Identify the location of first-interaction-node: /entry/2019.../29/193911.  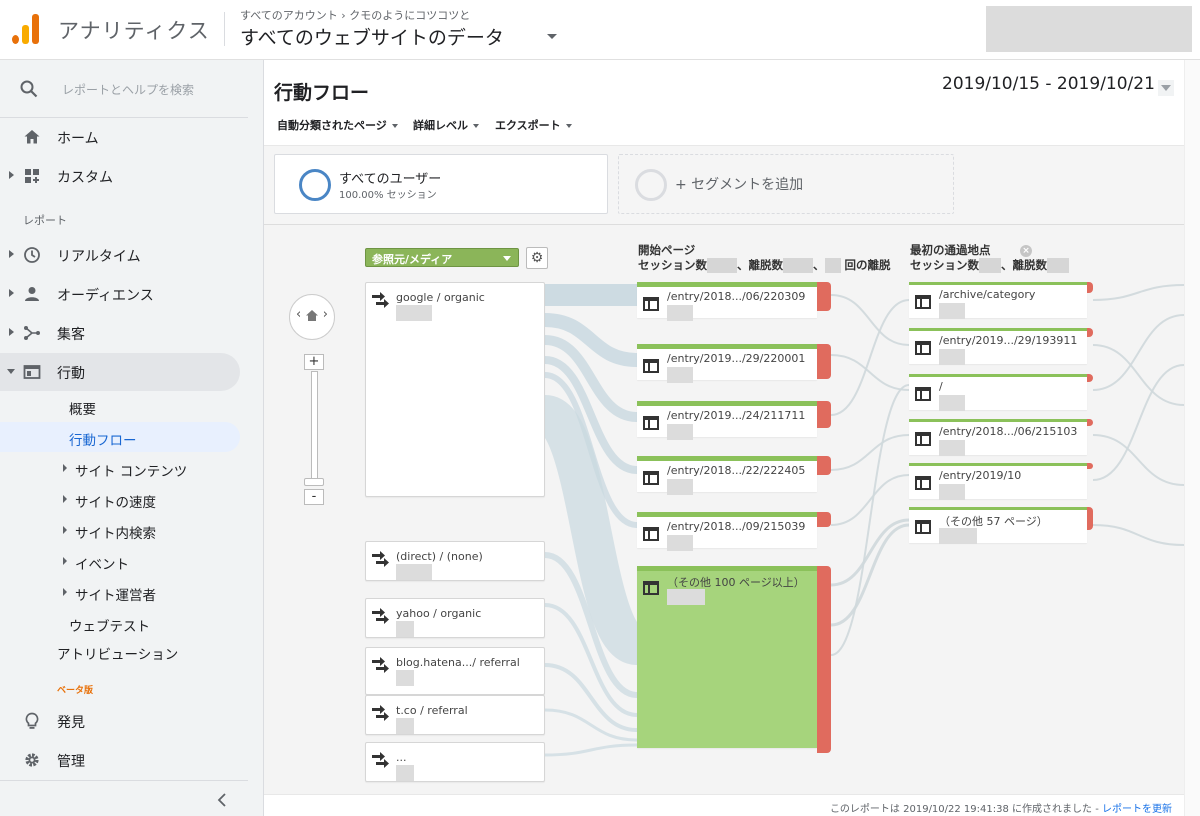
(1001, 346).